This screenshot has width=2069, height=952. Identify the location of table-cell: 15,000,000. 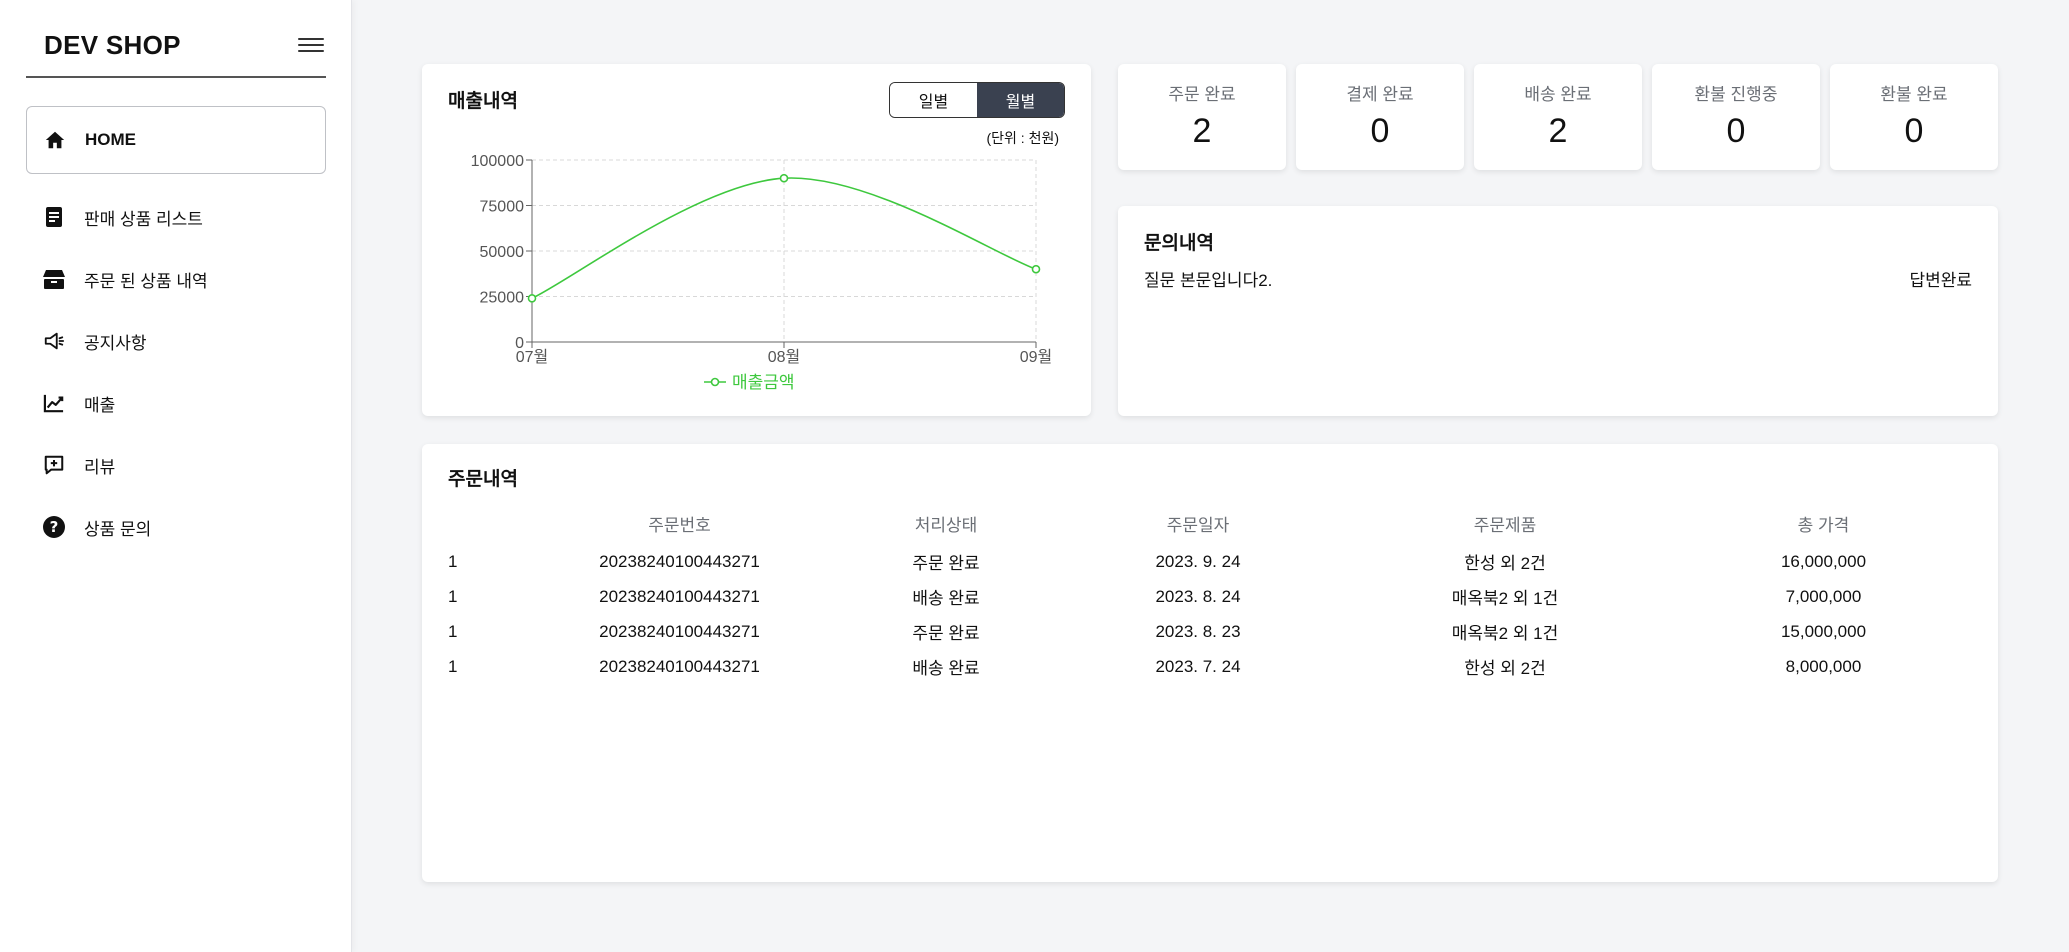
(1823, 631).